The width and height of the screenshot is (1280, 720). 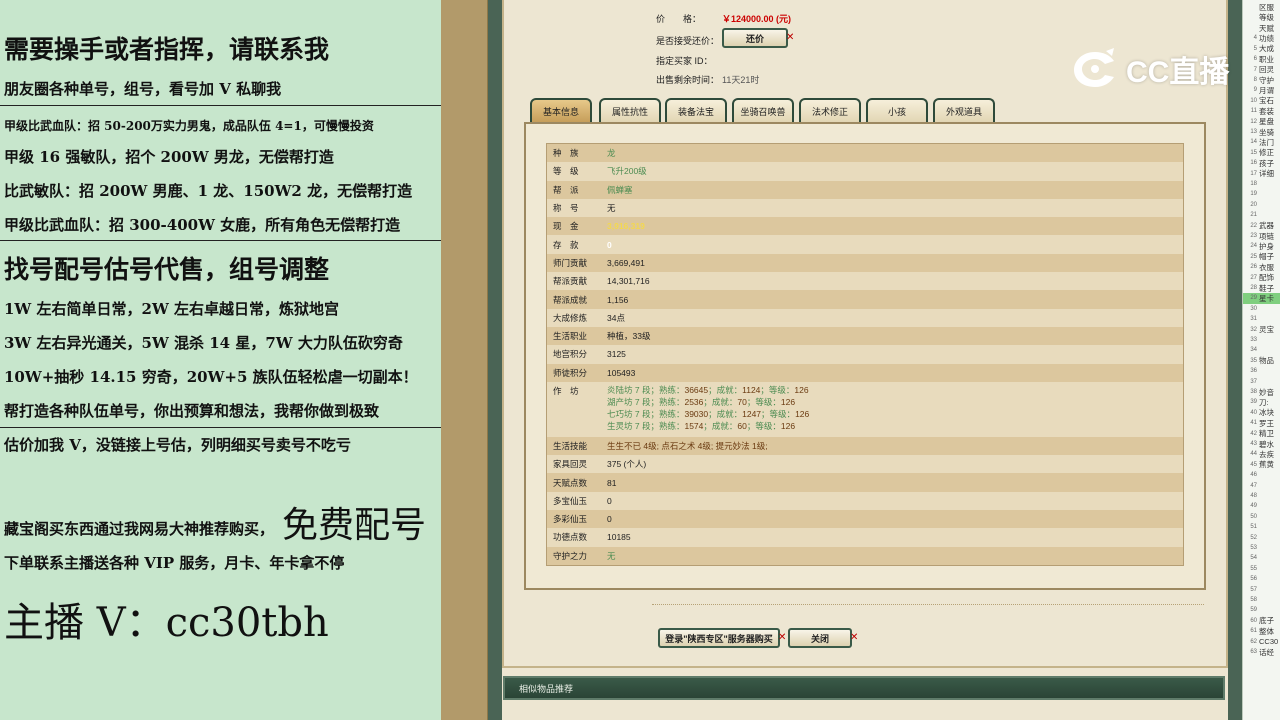 I want to click on sidebar-line-text: 帽子, so click(x=1266, y=257).